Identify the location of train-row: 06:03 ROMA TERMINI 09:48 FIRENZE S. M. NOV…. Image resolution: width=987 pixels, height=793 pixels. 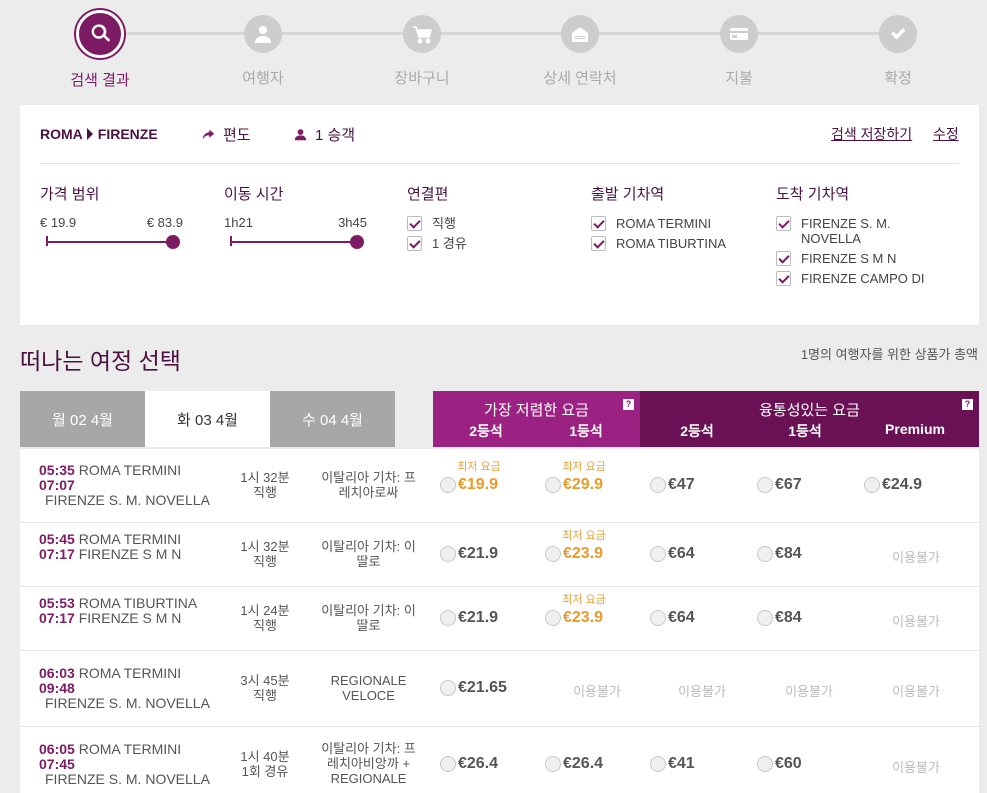
(499, 689).